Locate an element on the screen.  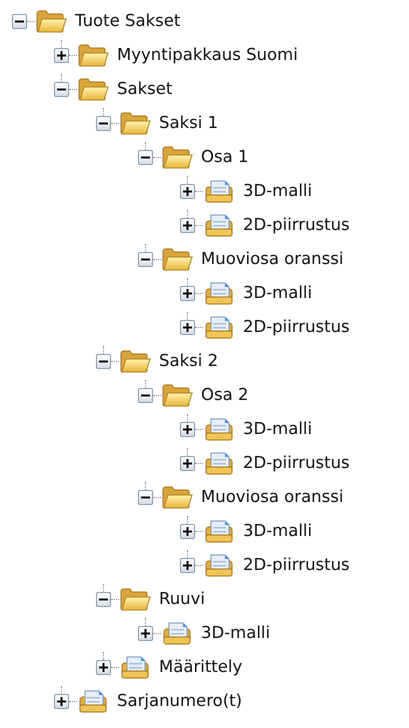
tree-item: Osa 2 is located at coordinates (224, 395).